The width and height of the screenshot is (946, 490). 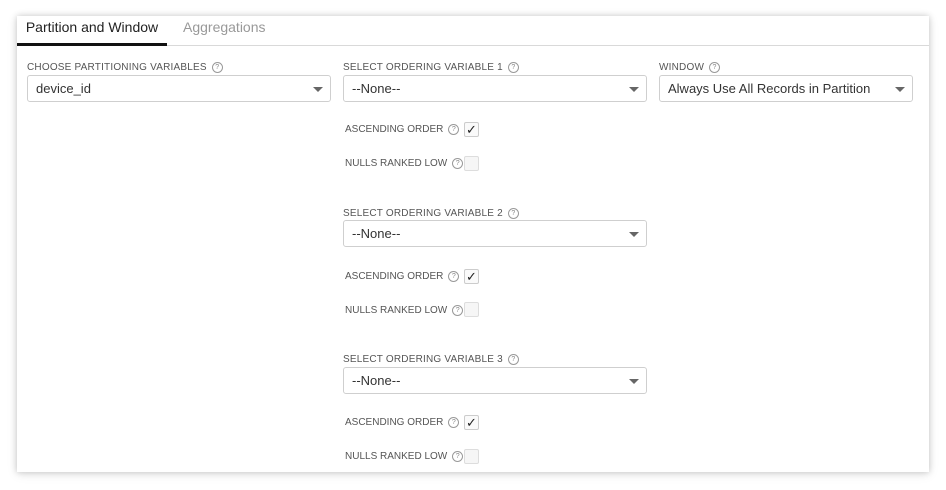 I want to click on ordering-1-label: SELECT ORDERING VARIABLE 1, so click(x=423, y=67).